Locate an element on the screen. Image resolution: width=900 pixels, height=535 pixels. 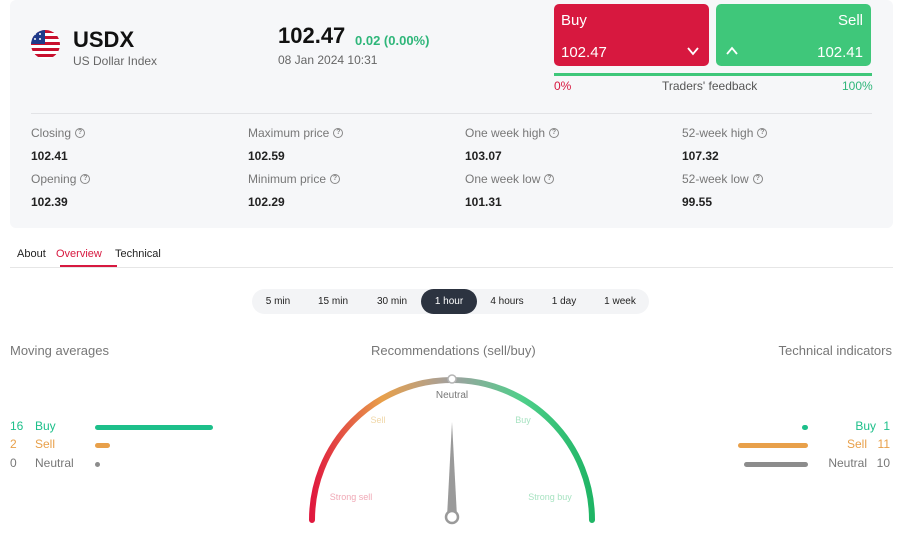
gauge-top-marker is located at coordinates (452, 379).